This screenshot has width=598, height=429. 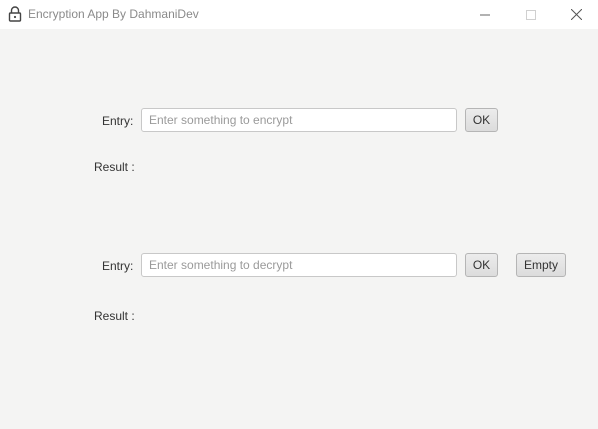 I want to click on decrypt-entry-label: Entry:, so click(x=118, y=266).